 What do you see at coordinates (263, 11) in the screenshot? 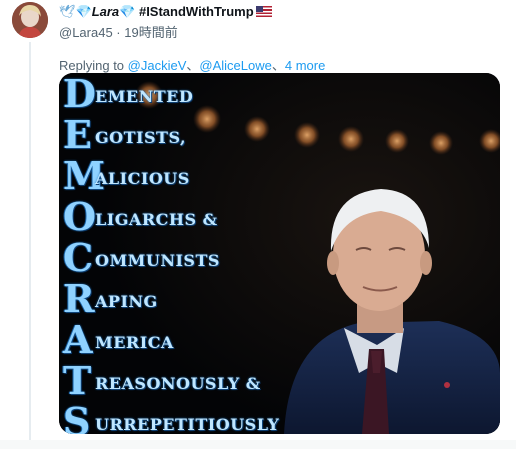
I see `us-flag-icon` at bounding box center [263, 11].